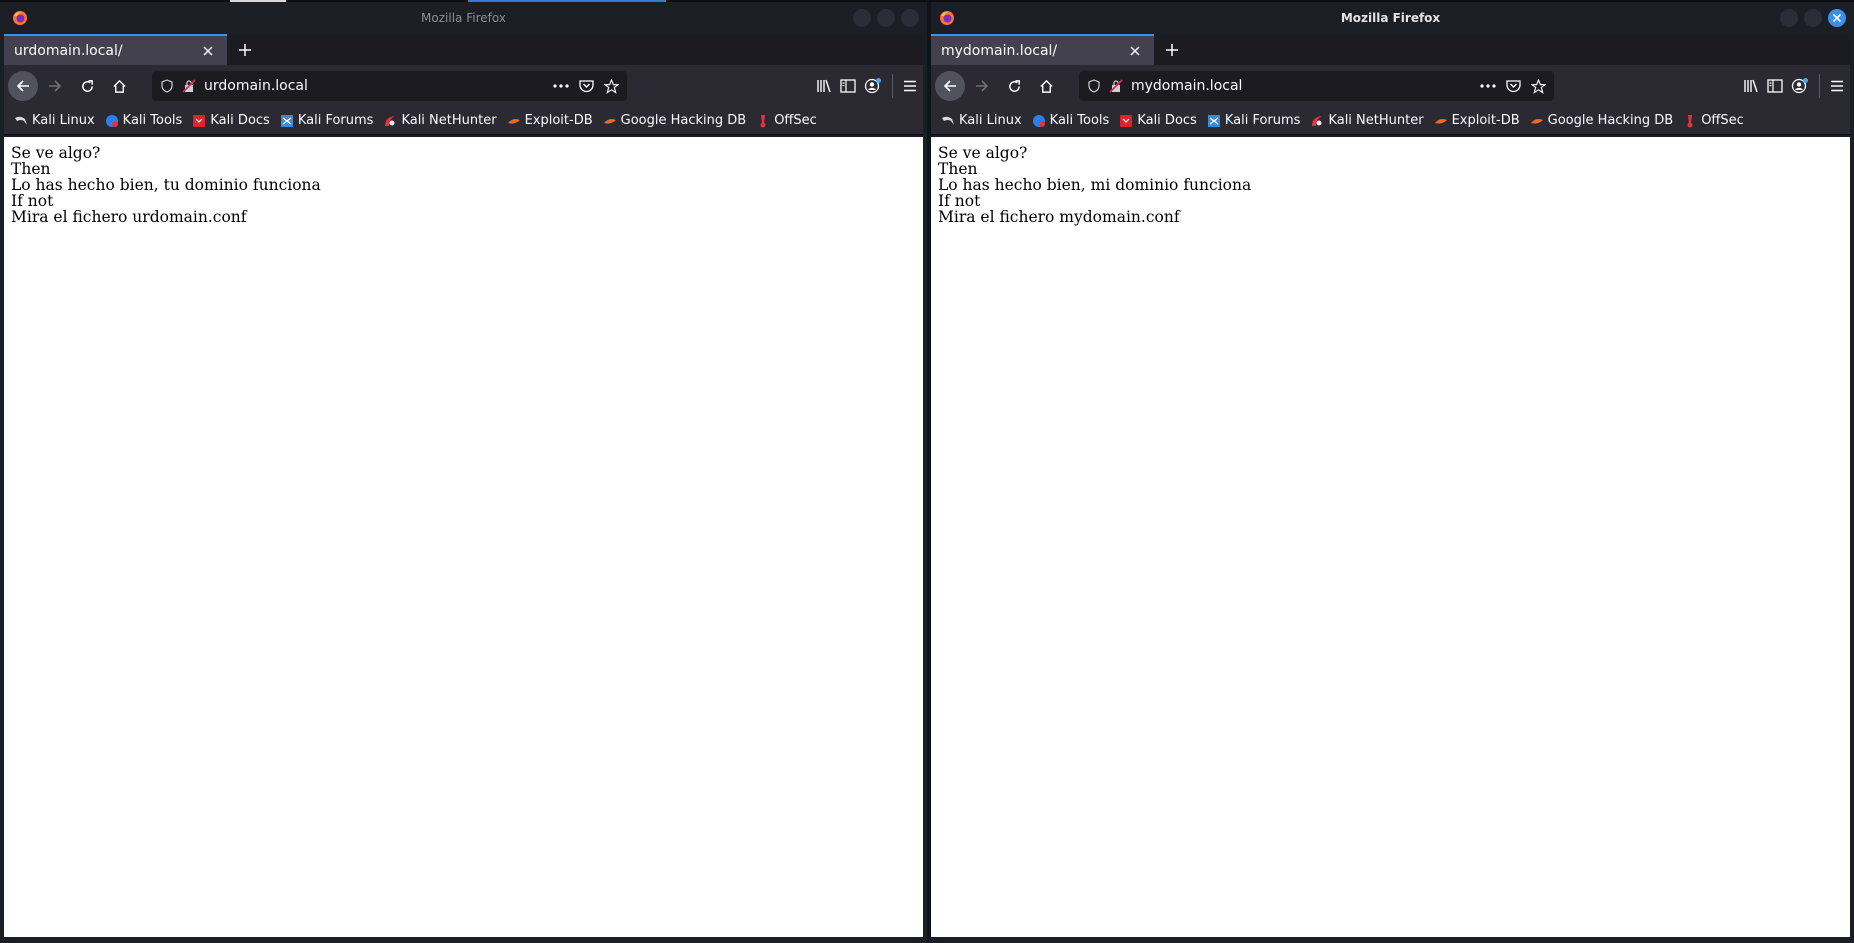  What do you see at coordinates (1610, 120) in the screenshot?
I see `bookmark-label: Google Hacking DB` at bounding box center [1610, 120].